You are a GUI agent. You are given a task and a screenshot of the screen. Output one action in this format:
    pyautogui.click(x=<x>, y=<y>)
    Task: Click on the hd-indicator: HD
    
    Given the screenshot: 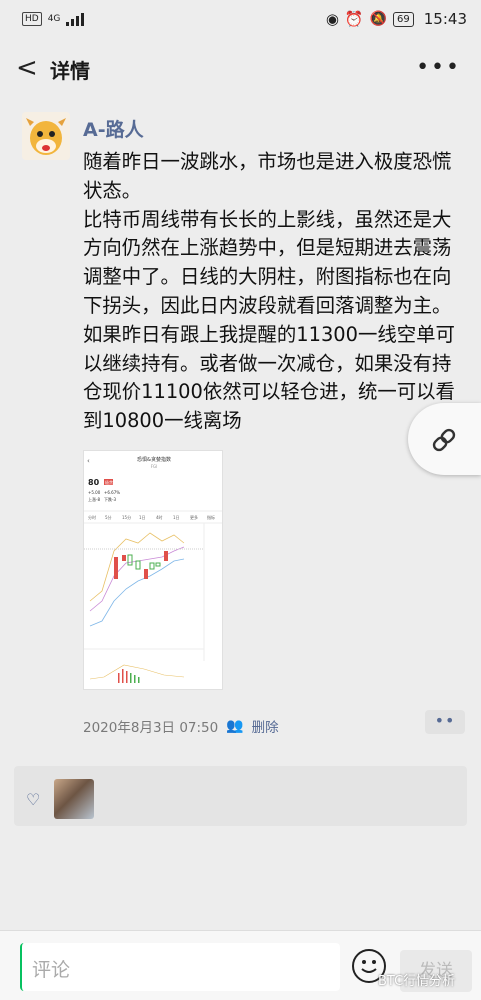 What is the action you would take?
    pyautogui.click(x=32, y=19)
    